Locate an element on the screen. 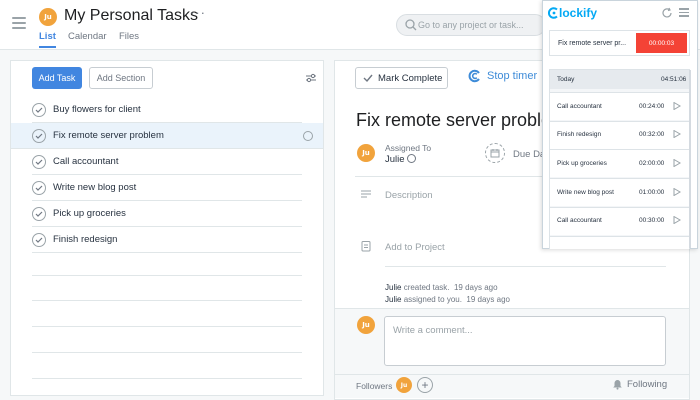 The image size is (700, 400). task-row-selected: Fix remote server problem is located at coordinates (167, 136).